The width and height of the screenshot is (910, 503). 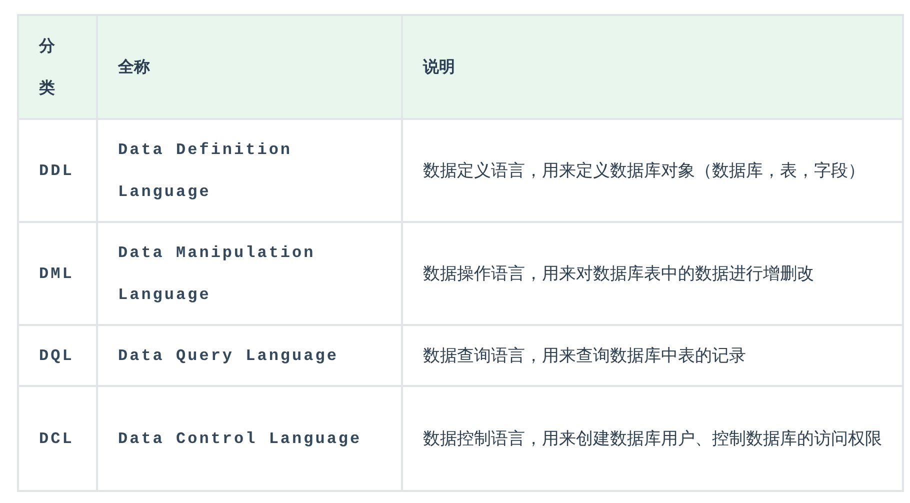 I want to click on column-header: 全称, so click(x=249, y=67).